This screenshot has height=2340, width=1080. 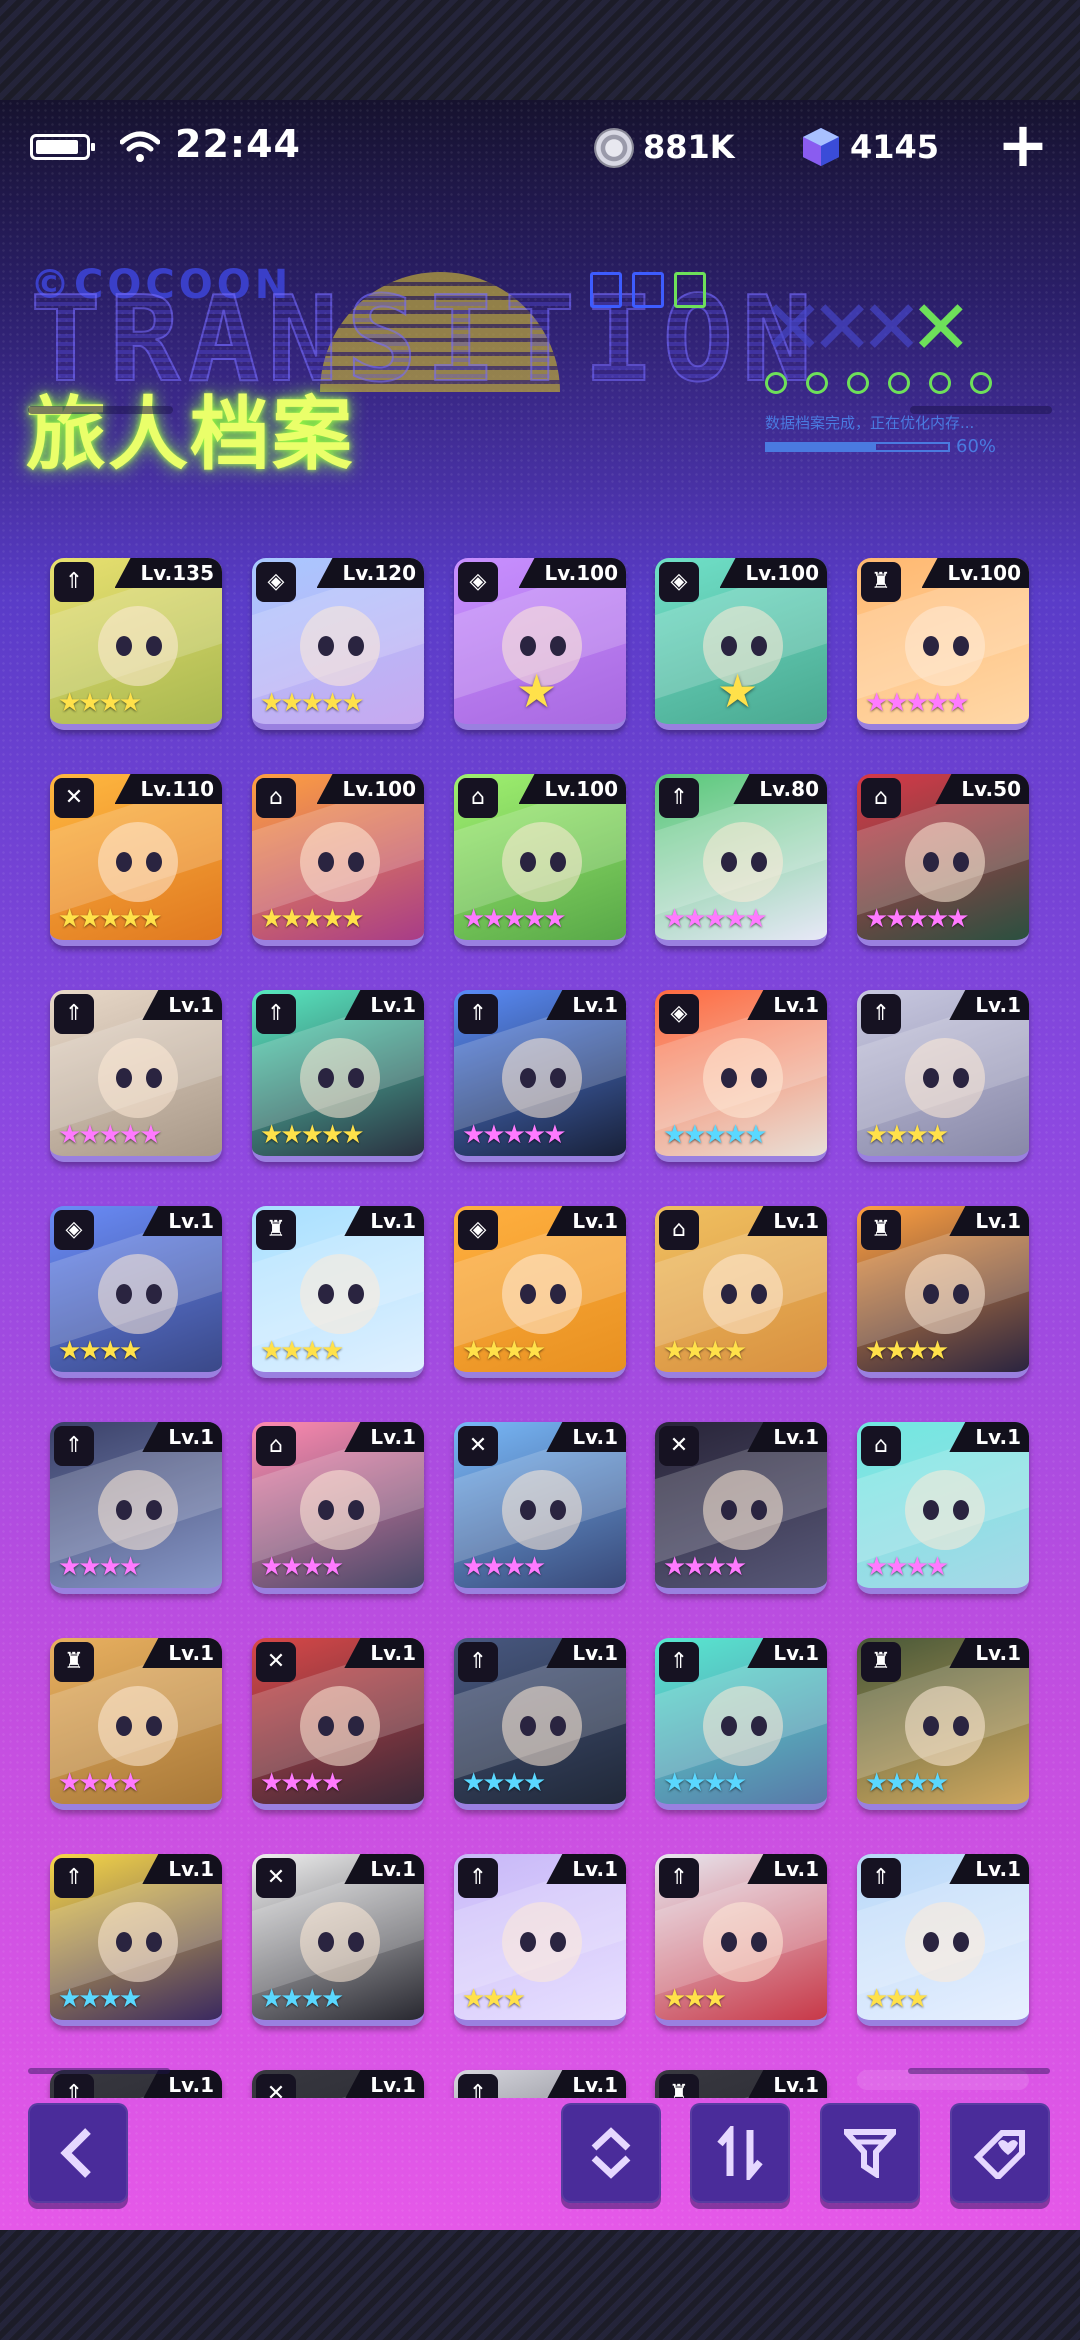 I want to click on sort-order-button, so click(x=611, y=2153).